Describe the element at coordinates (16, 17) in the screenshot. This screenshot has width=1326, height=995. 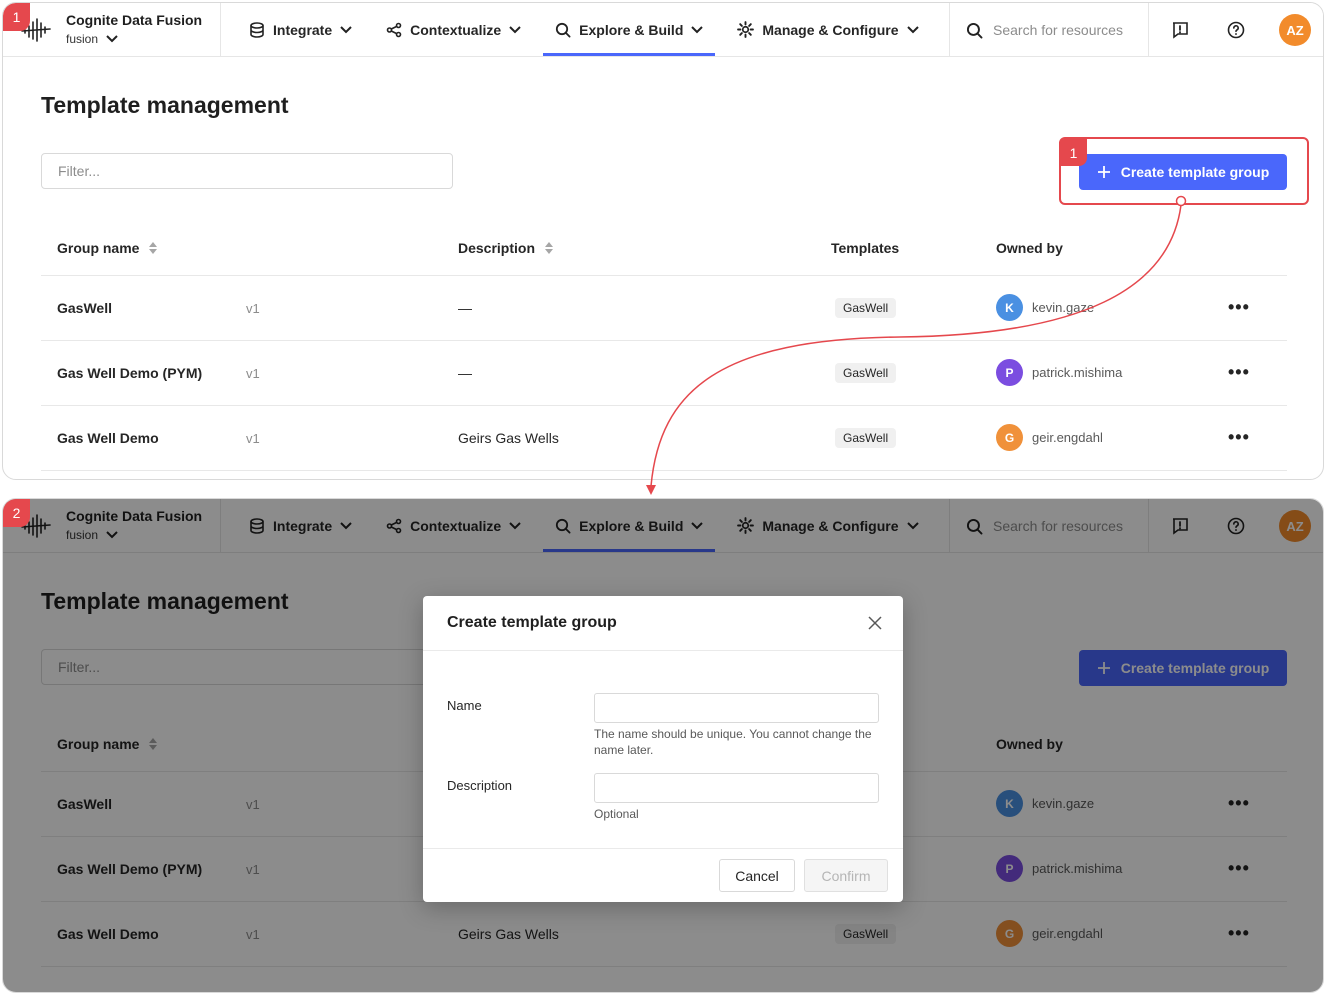
I see `step-badge: 1` at that location.